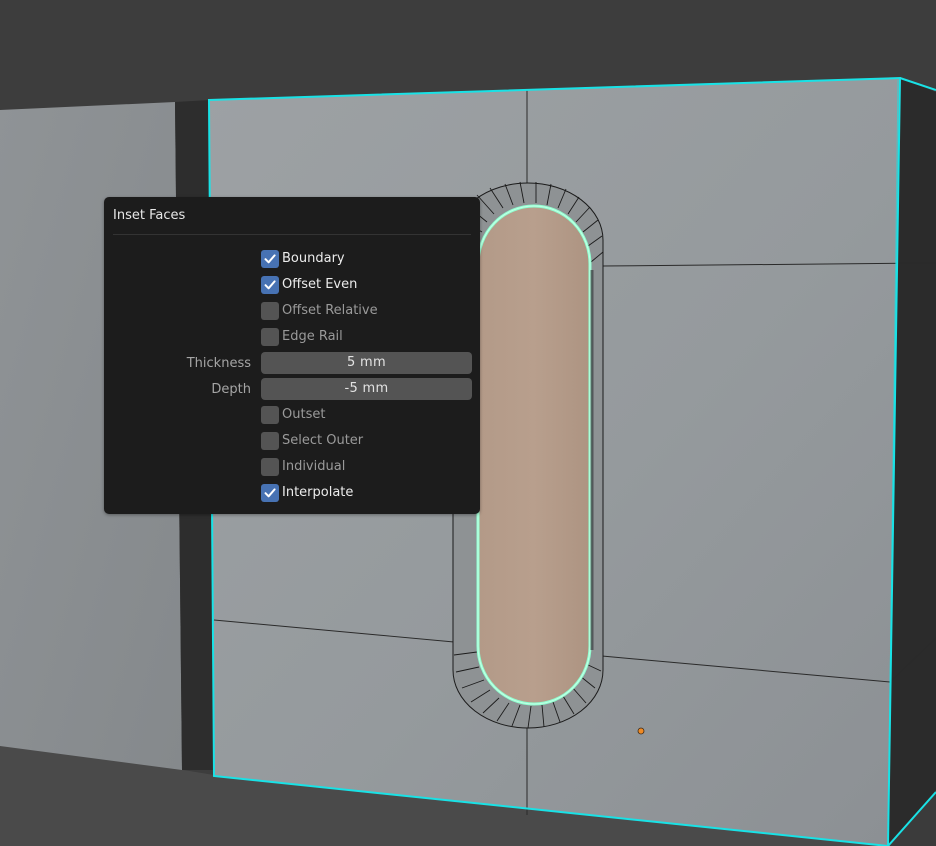 The image size is (936, 846). Describe the element at coordinates (641, 731) in the screenshot. I see `object-origin-dot` at that location.